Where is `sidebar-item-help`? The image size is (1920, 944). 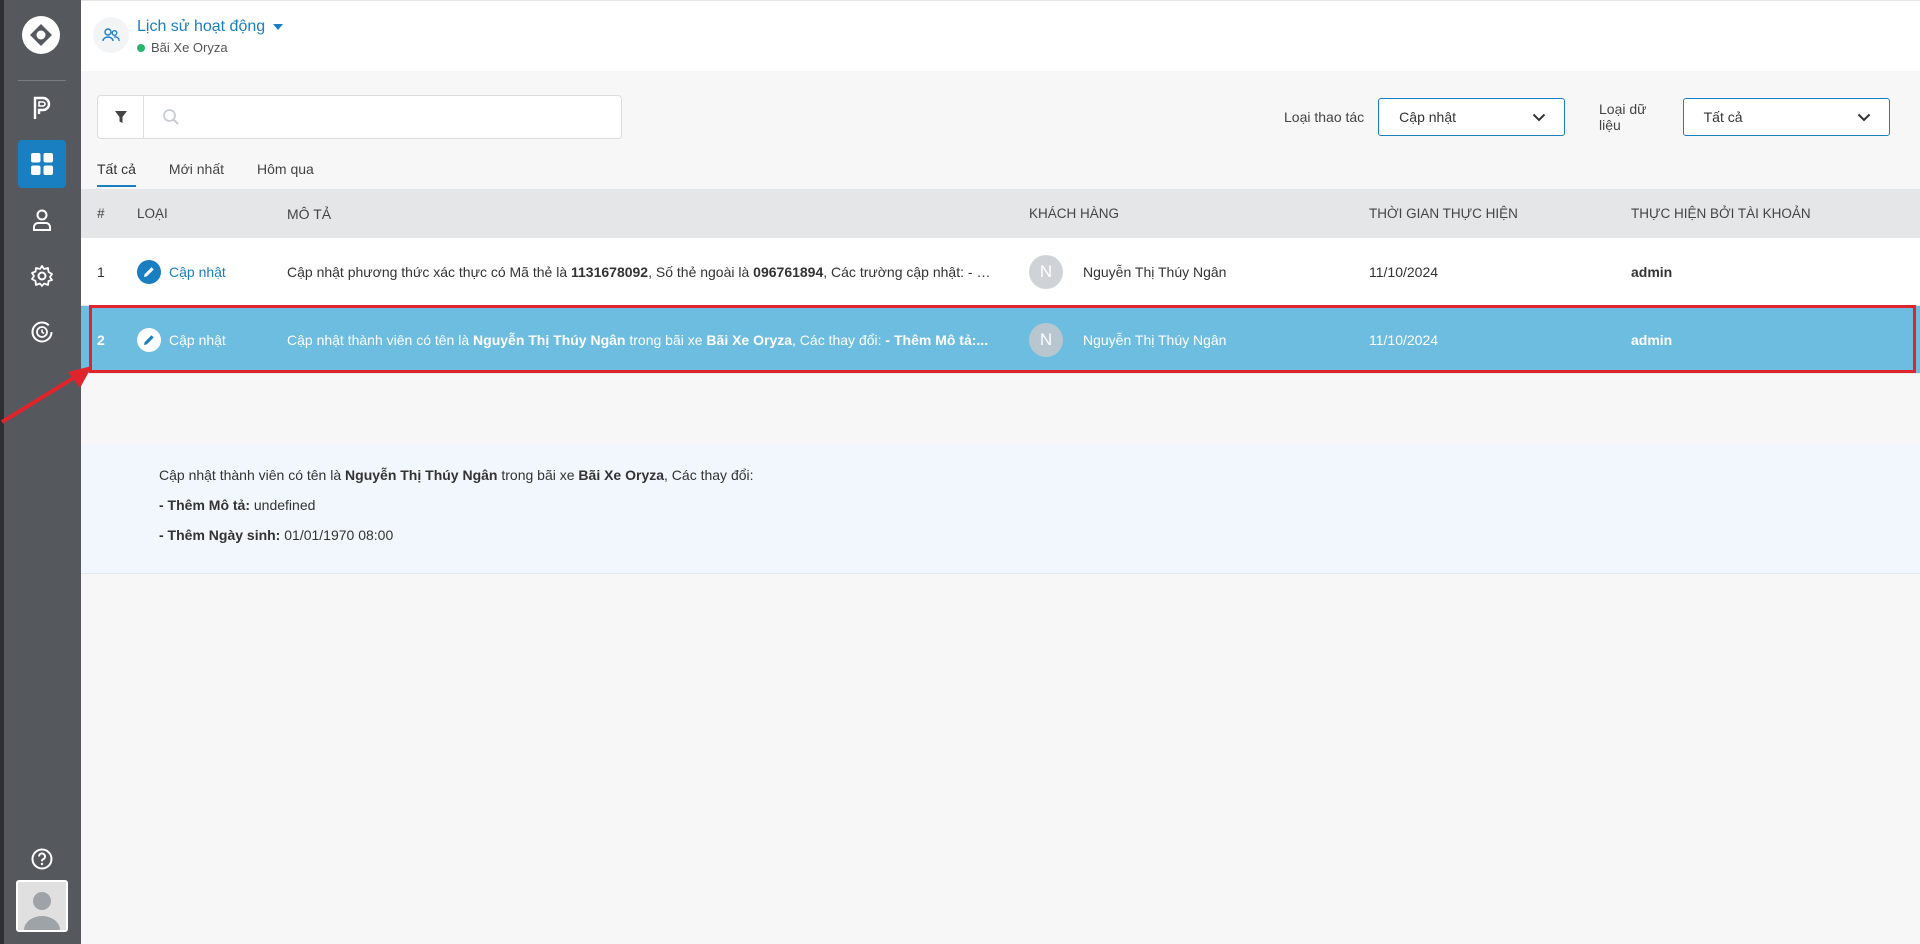 sidebar-item-help is located at coordinates (42, 859).